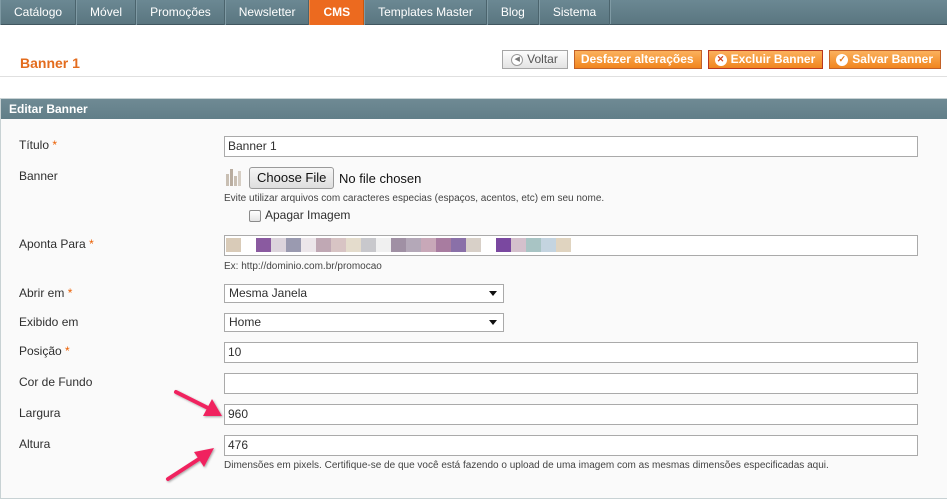 The image size is (947, 499). Describe the element at coordinates (234, 177) in the screenshot. I see `banner-thumbnail` at that location.